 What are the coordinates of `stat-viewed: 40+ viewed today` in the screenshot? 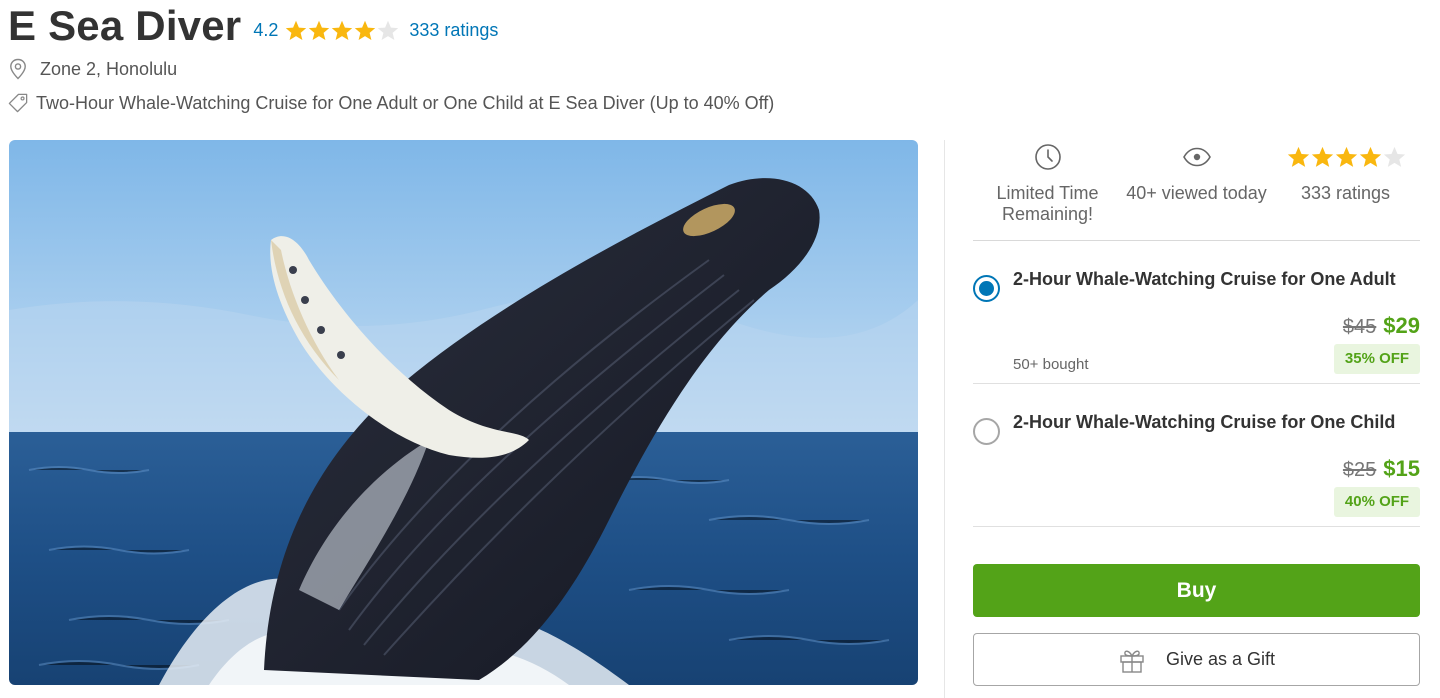 It's located at (1196, 190).